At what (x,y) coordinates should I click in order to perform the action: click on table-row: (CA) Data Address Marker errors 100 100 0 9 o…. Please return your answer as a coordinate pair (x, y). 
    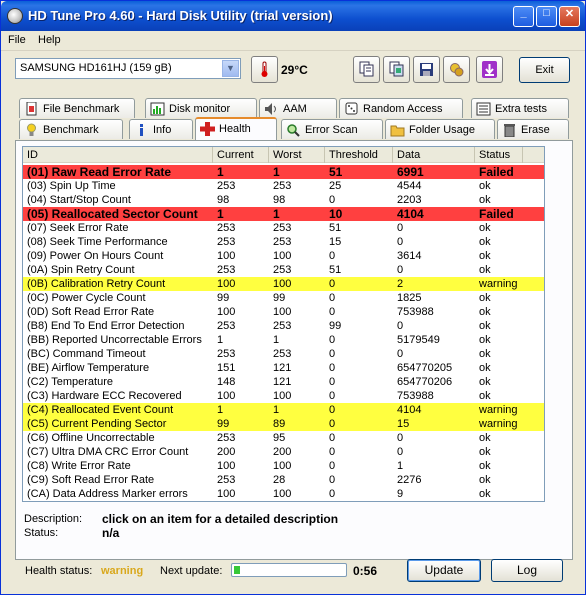
    Looking at the image, I should click on (283, 494).